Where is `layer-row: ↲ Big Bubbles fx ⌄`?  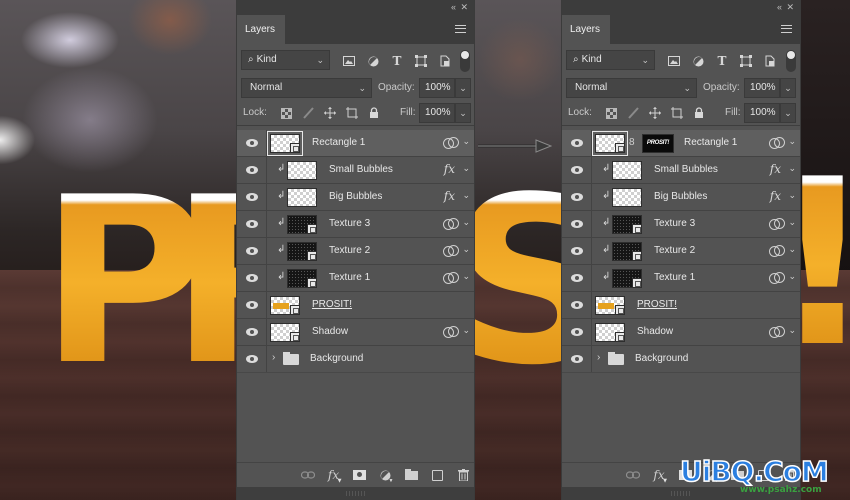 layer-row: ↲ Big Bubbles fx ⌄ is located at coordinates (355, 197).